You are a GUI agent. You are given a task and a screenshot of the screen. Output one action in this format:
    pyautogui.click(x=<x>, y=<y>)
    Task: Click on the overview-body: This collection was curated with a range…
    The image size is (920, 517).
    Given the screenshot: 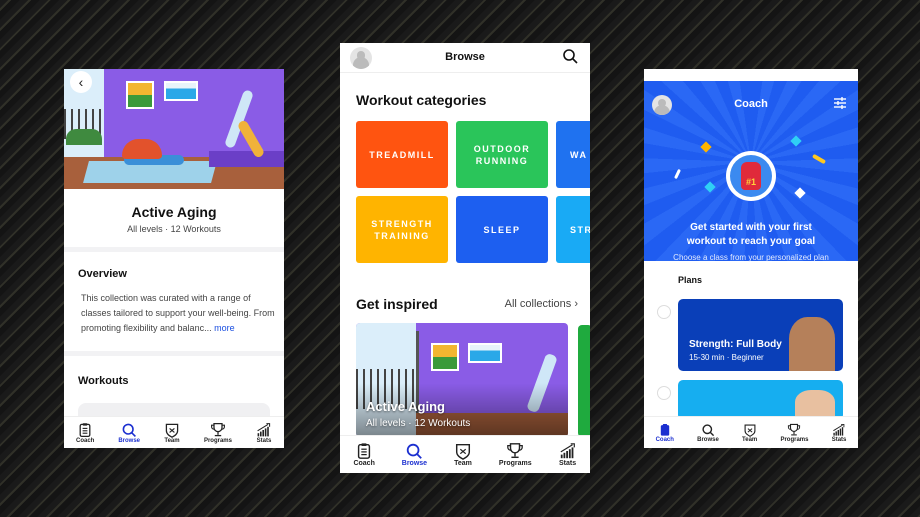 What is the action you would take?
    pyautogui.click(x=178, y=313)
    